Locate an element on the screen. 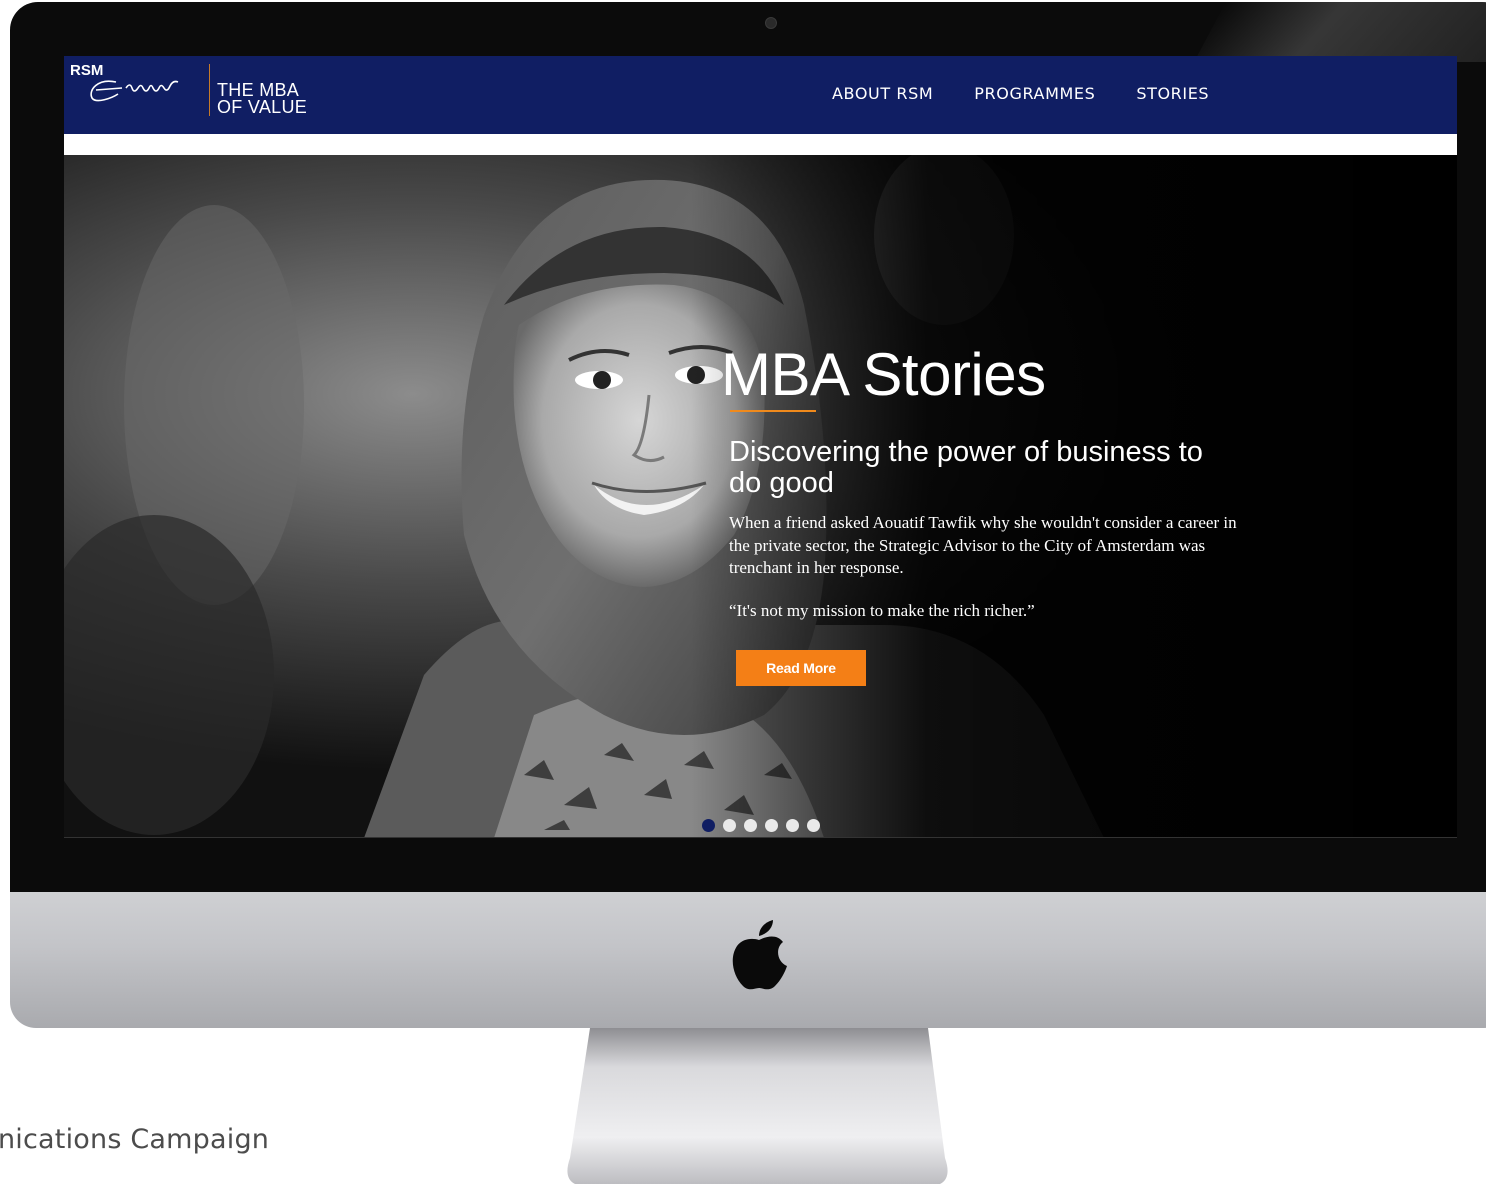  logo-tagline: THE MBA OF VALUE is located at coordinates (262, 99).